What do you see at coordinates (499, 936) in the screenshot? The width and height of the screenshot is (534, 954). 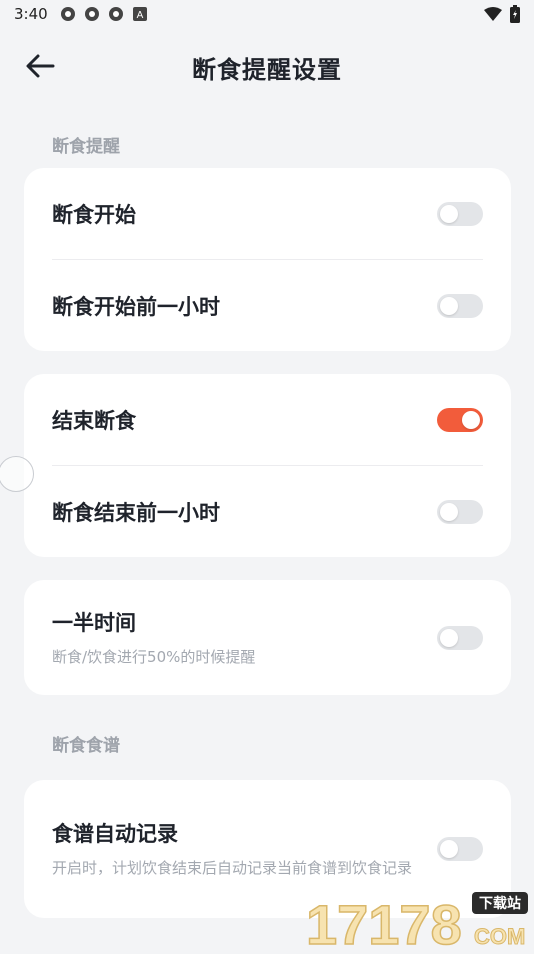 I see `svg-text: COM` at bounding box center [499, 936].